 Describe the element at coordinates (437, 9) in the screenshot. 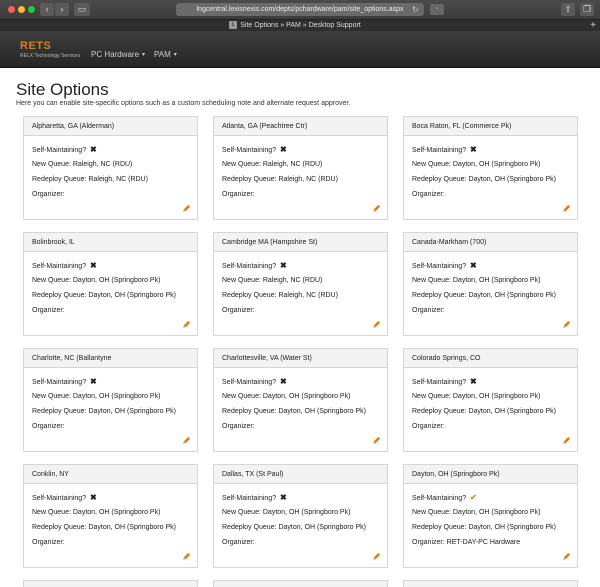

I see `extension-icon: ▫` at that location.